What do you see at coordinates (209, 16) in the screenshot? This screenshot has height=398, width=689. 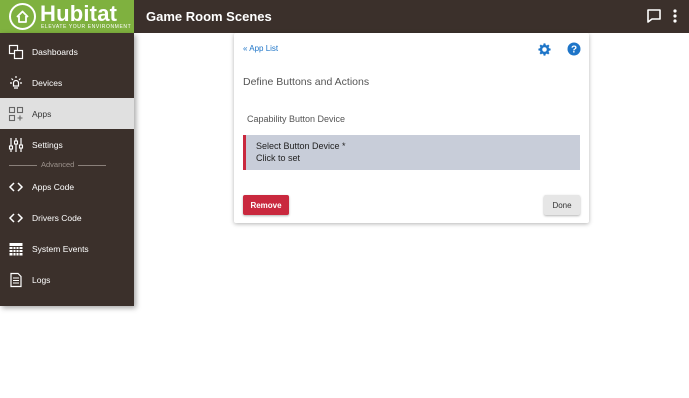 I see `page-title: Game Room Scenes` at bounding box center [209, 16].